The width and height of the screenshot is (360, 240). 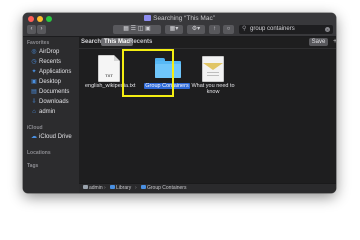 What do you see at coordinates (34, 102) in the screenshot?
I see `downloads-icon: ⇩` at bounding box center [34, 102].